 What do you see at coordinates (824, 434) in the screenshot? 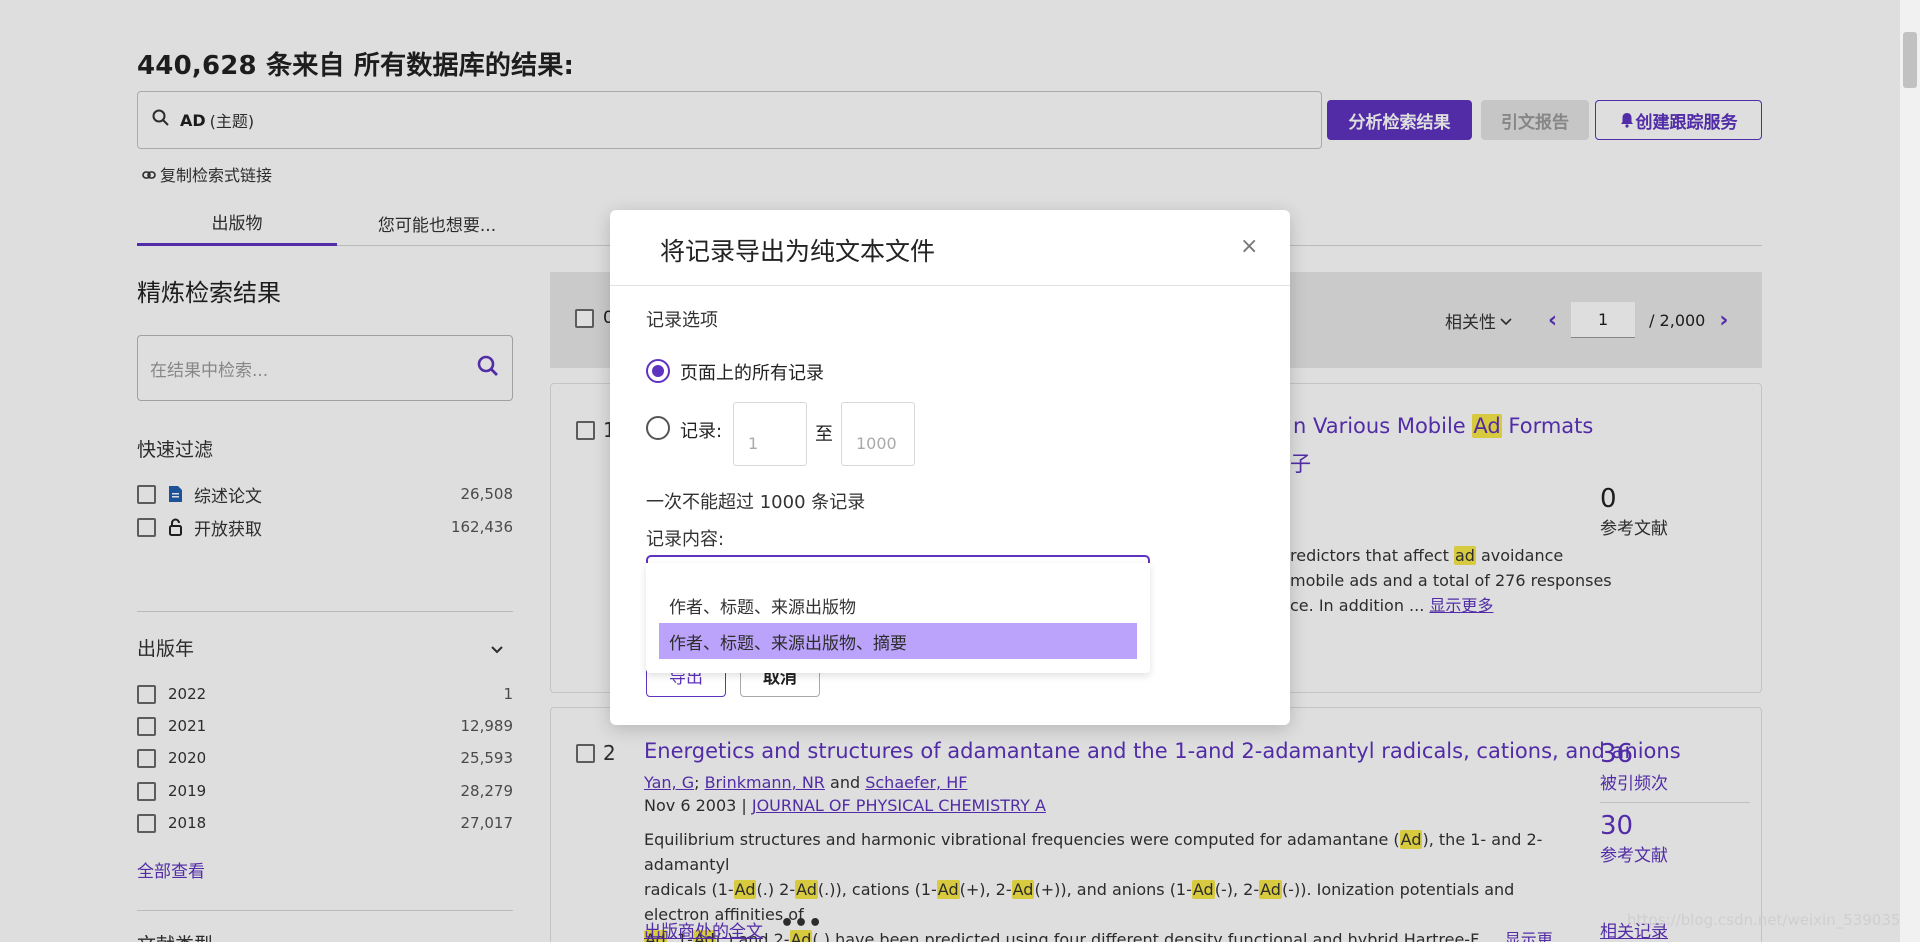
I see `range-to-label: 至` at bounding box center [824, 434].